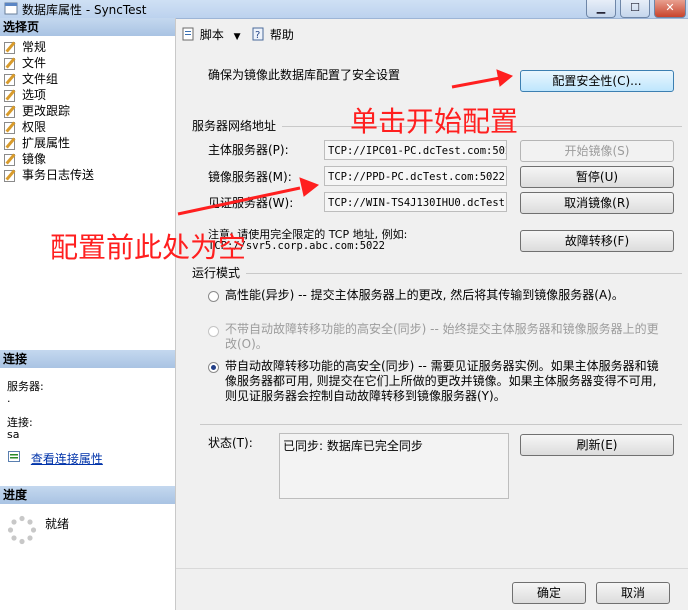  Describe the element at coordinates (476, 82) in the screenshot. I see `arrow-to-configure-button` at that location.